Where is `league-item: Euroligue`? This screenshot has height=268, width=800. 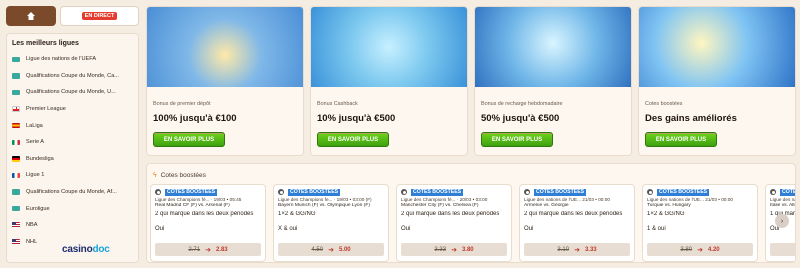 league-item: Euroligue is located at coordinates (72, 208).